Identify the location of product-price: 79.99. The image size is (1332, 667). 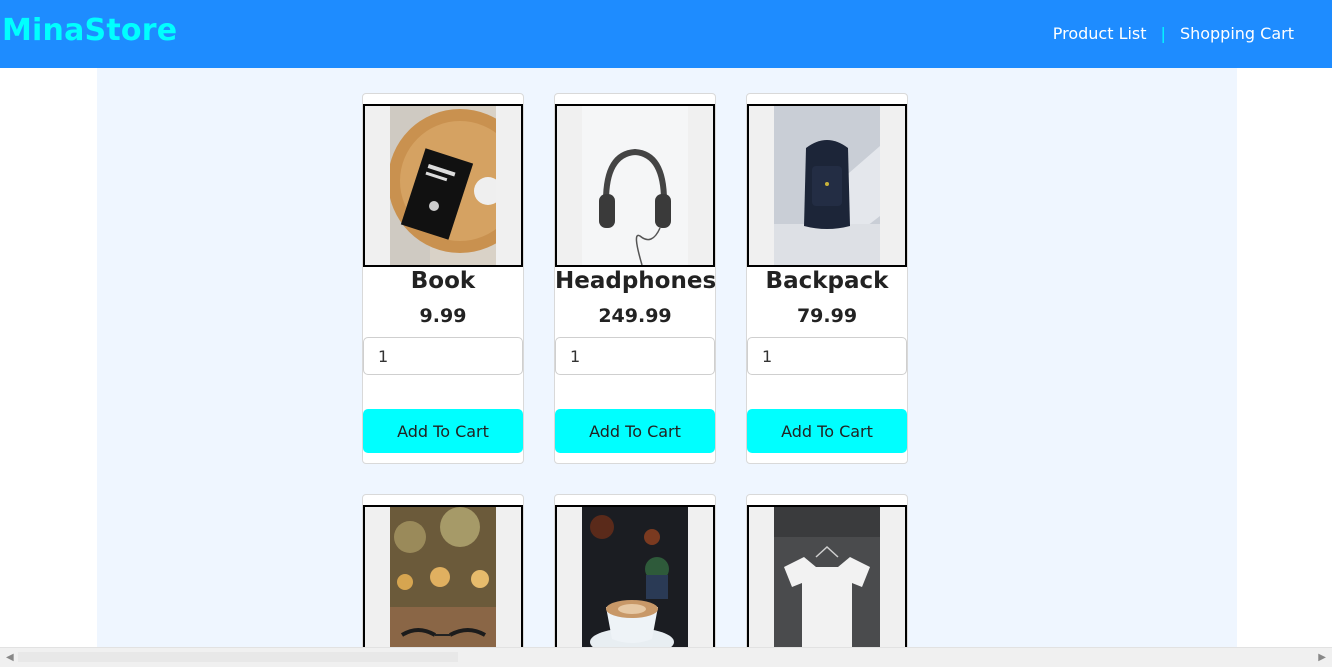
(827, 316).